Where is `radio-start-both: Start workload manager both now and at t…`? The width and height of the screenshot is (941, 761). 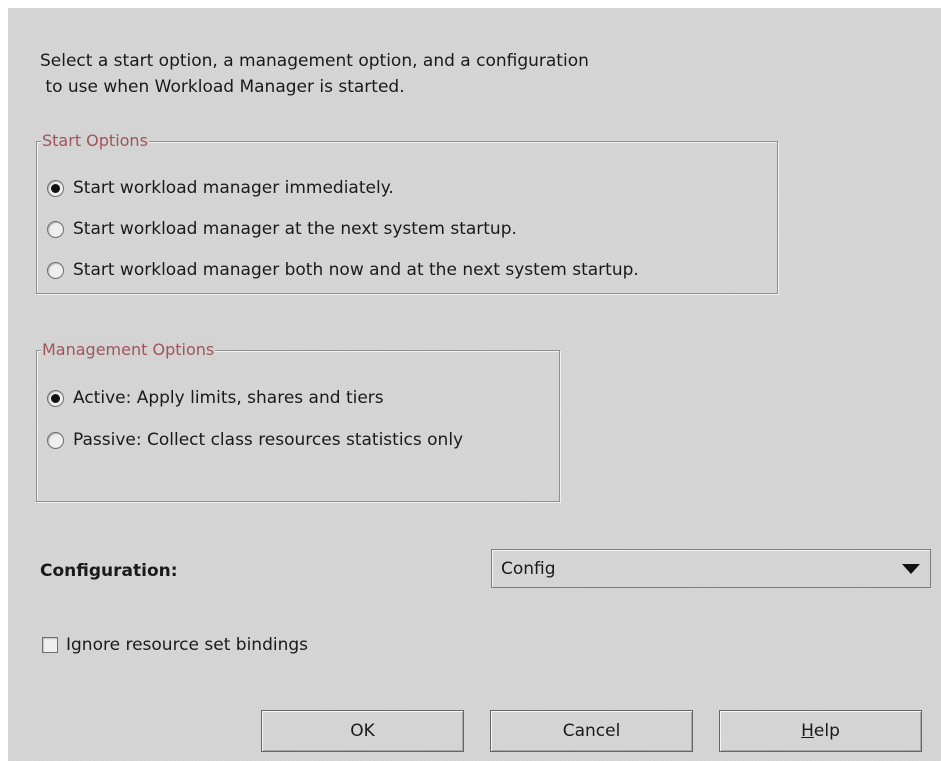
radio-start-both: Start workload manager both now and at t… is located at coordinates (343, 270).